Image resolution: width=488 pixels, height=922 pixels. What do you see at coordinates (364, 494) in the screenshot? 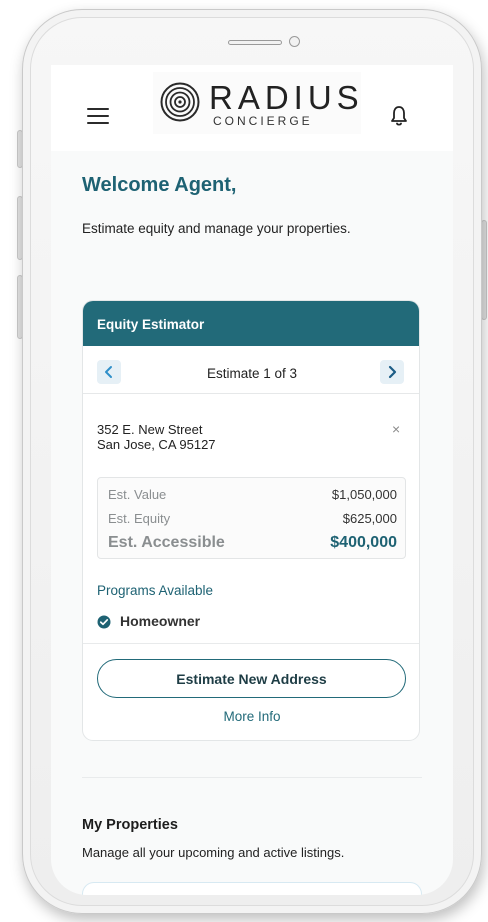
I see `est-value-amount: $1,050,000` at bounding box center [364, 494].